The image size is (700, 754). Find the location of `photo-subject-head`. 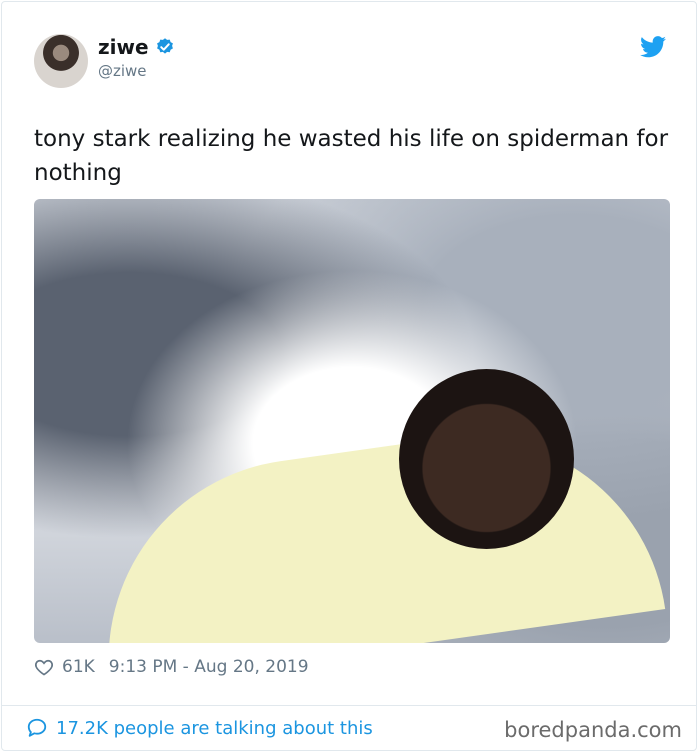

photo-subject-head is located at coordinates (486, 459).